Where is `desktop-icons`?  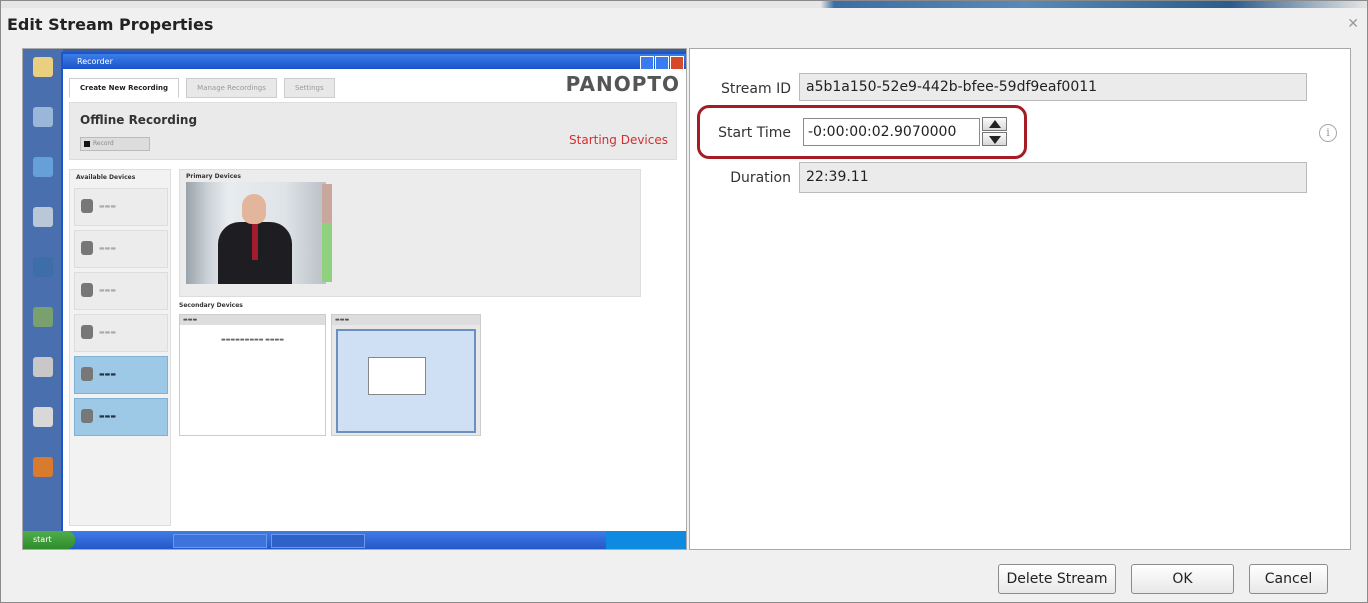
desktop-icons is located at coordinates (43, 290).